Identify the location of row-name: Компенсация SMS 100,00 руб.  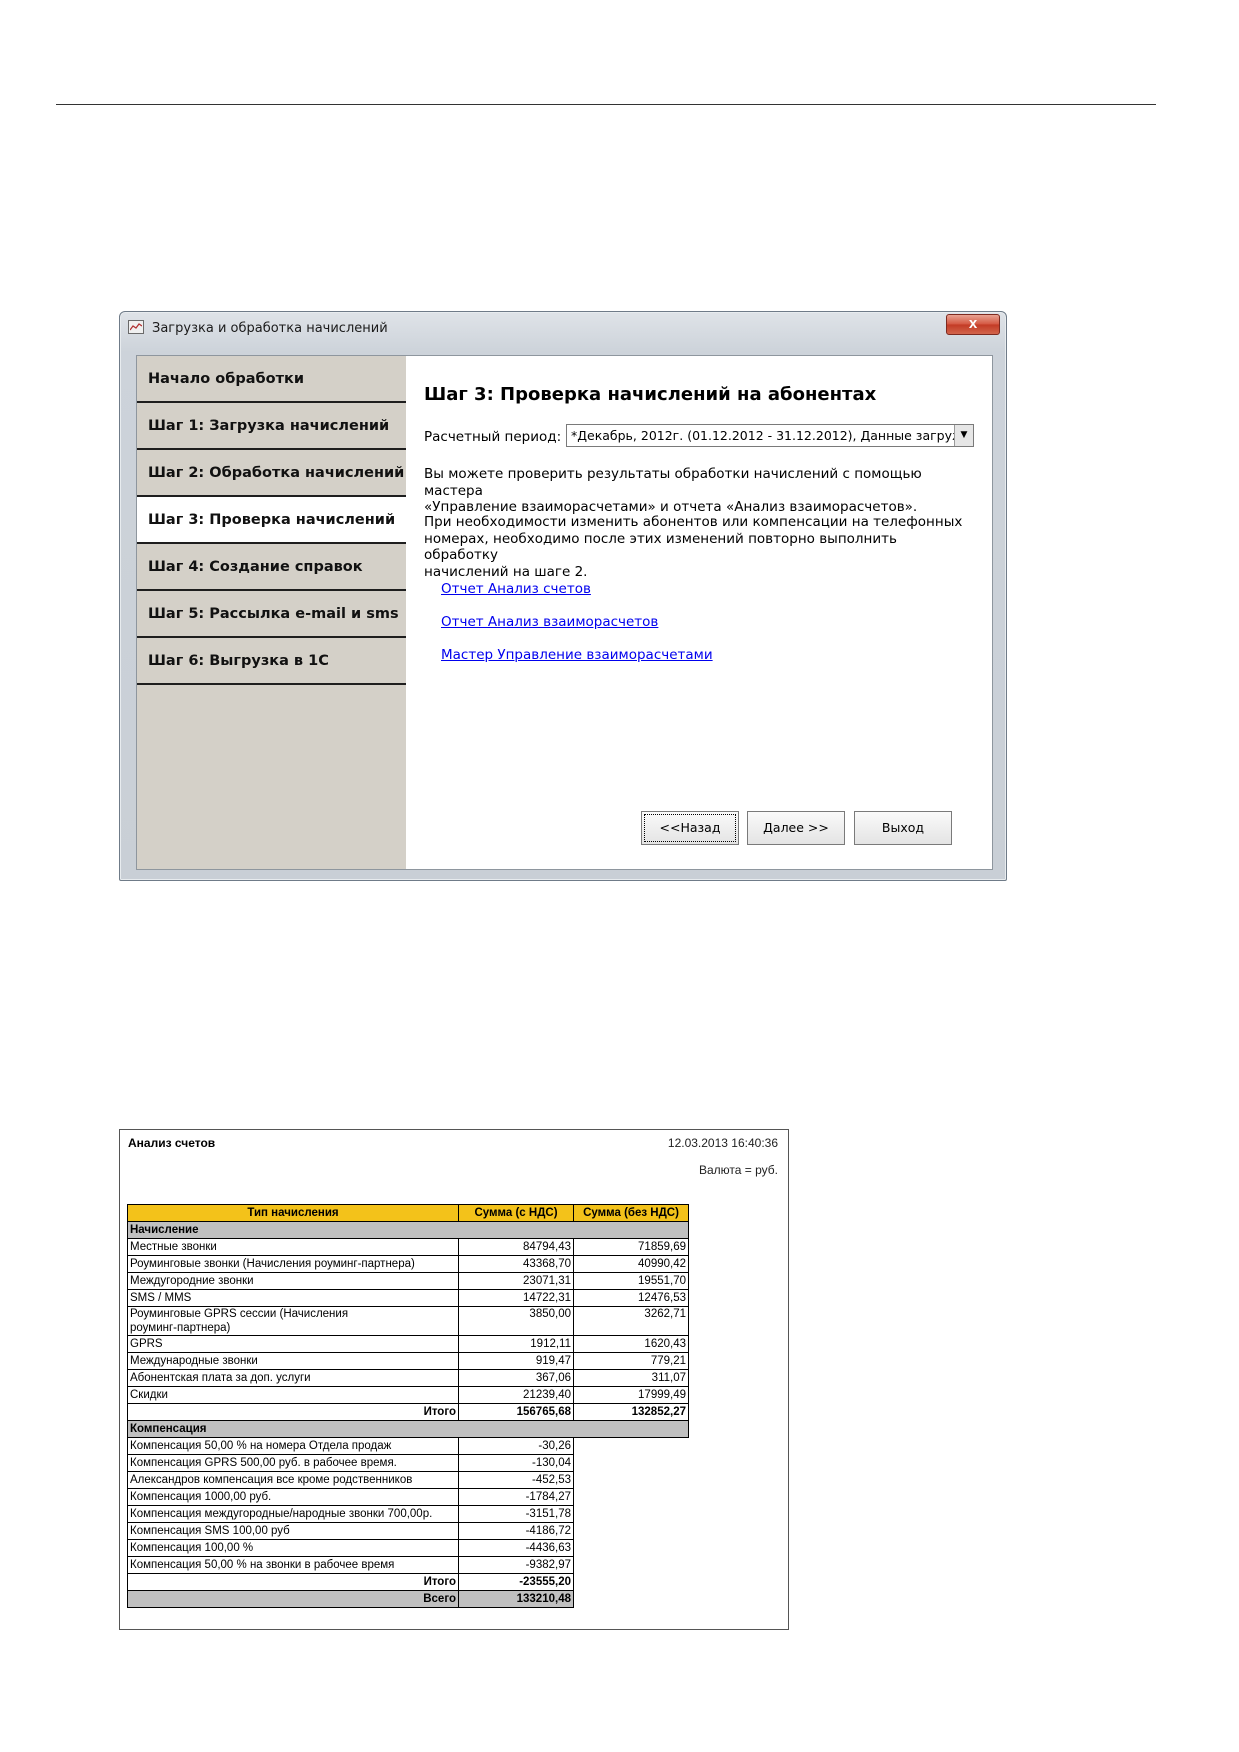
(293, 1531).